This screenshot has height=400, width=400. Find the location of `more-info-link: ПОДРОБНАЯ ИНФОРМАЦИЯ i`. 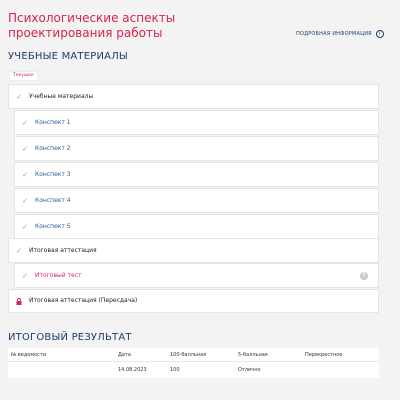

more-info-link: ПОДРОБНАЯ ИНФОРМАЦИЯ i is located at coordinates (340, 34).